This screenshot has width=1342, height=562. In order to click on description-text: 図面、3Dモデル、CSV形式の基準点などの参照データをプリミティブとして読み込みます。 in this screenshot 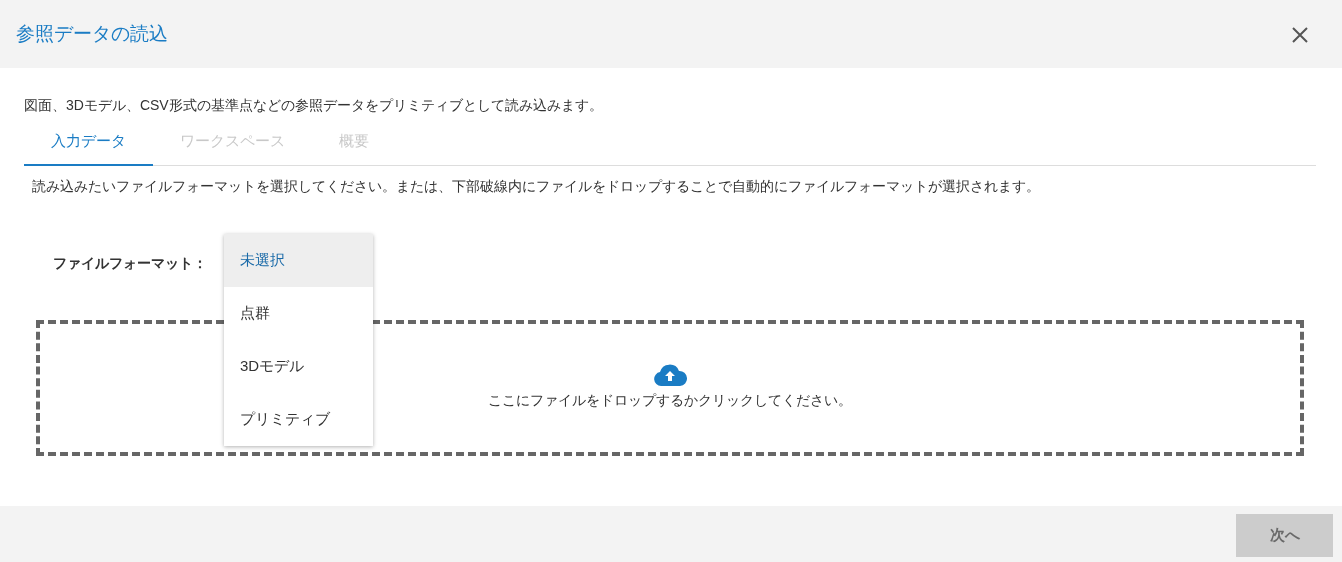, I will do `click(313, 105)`.